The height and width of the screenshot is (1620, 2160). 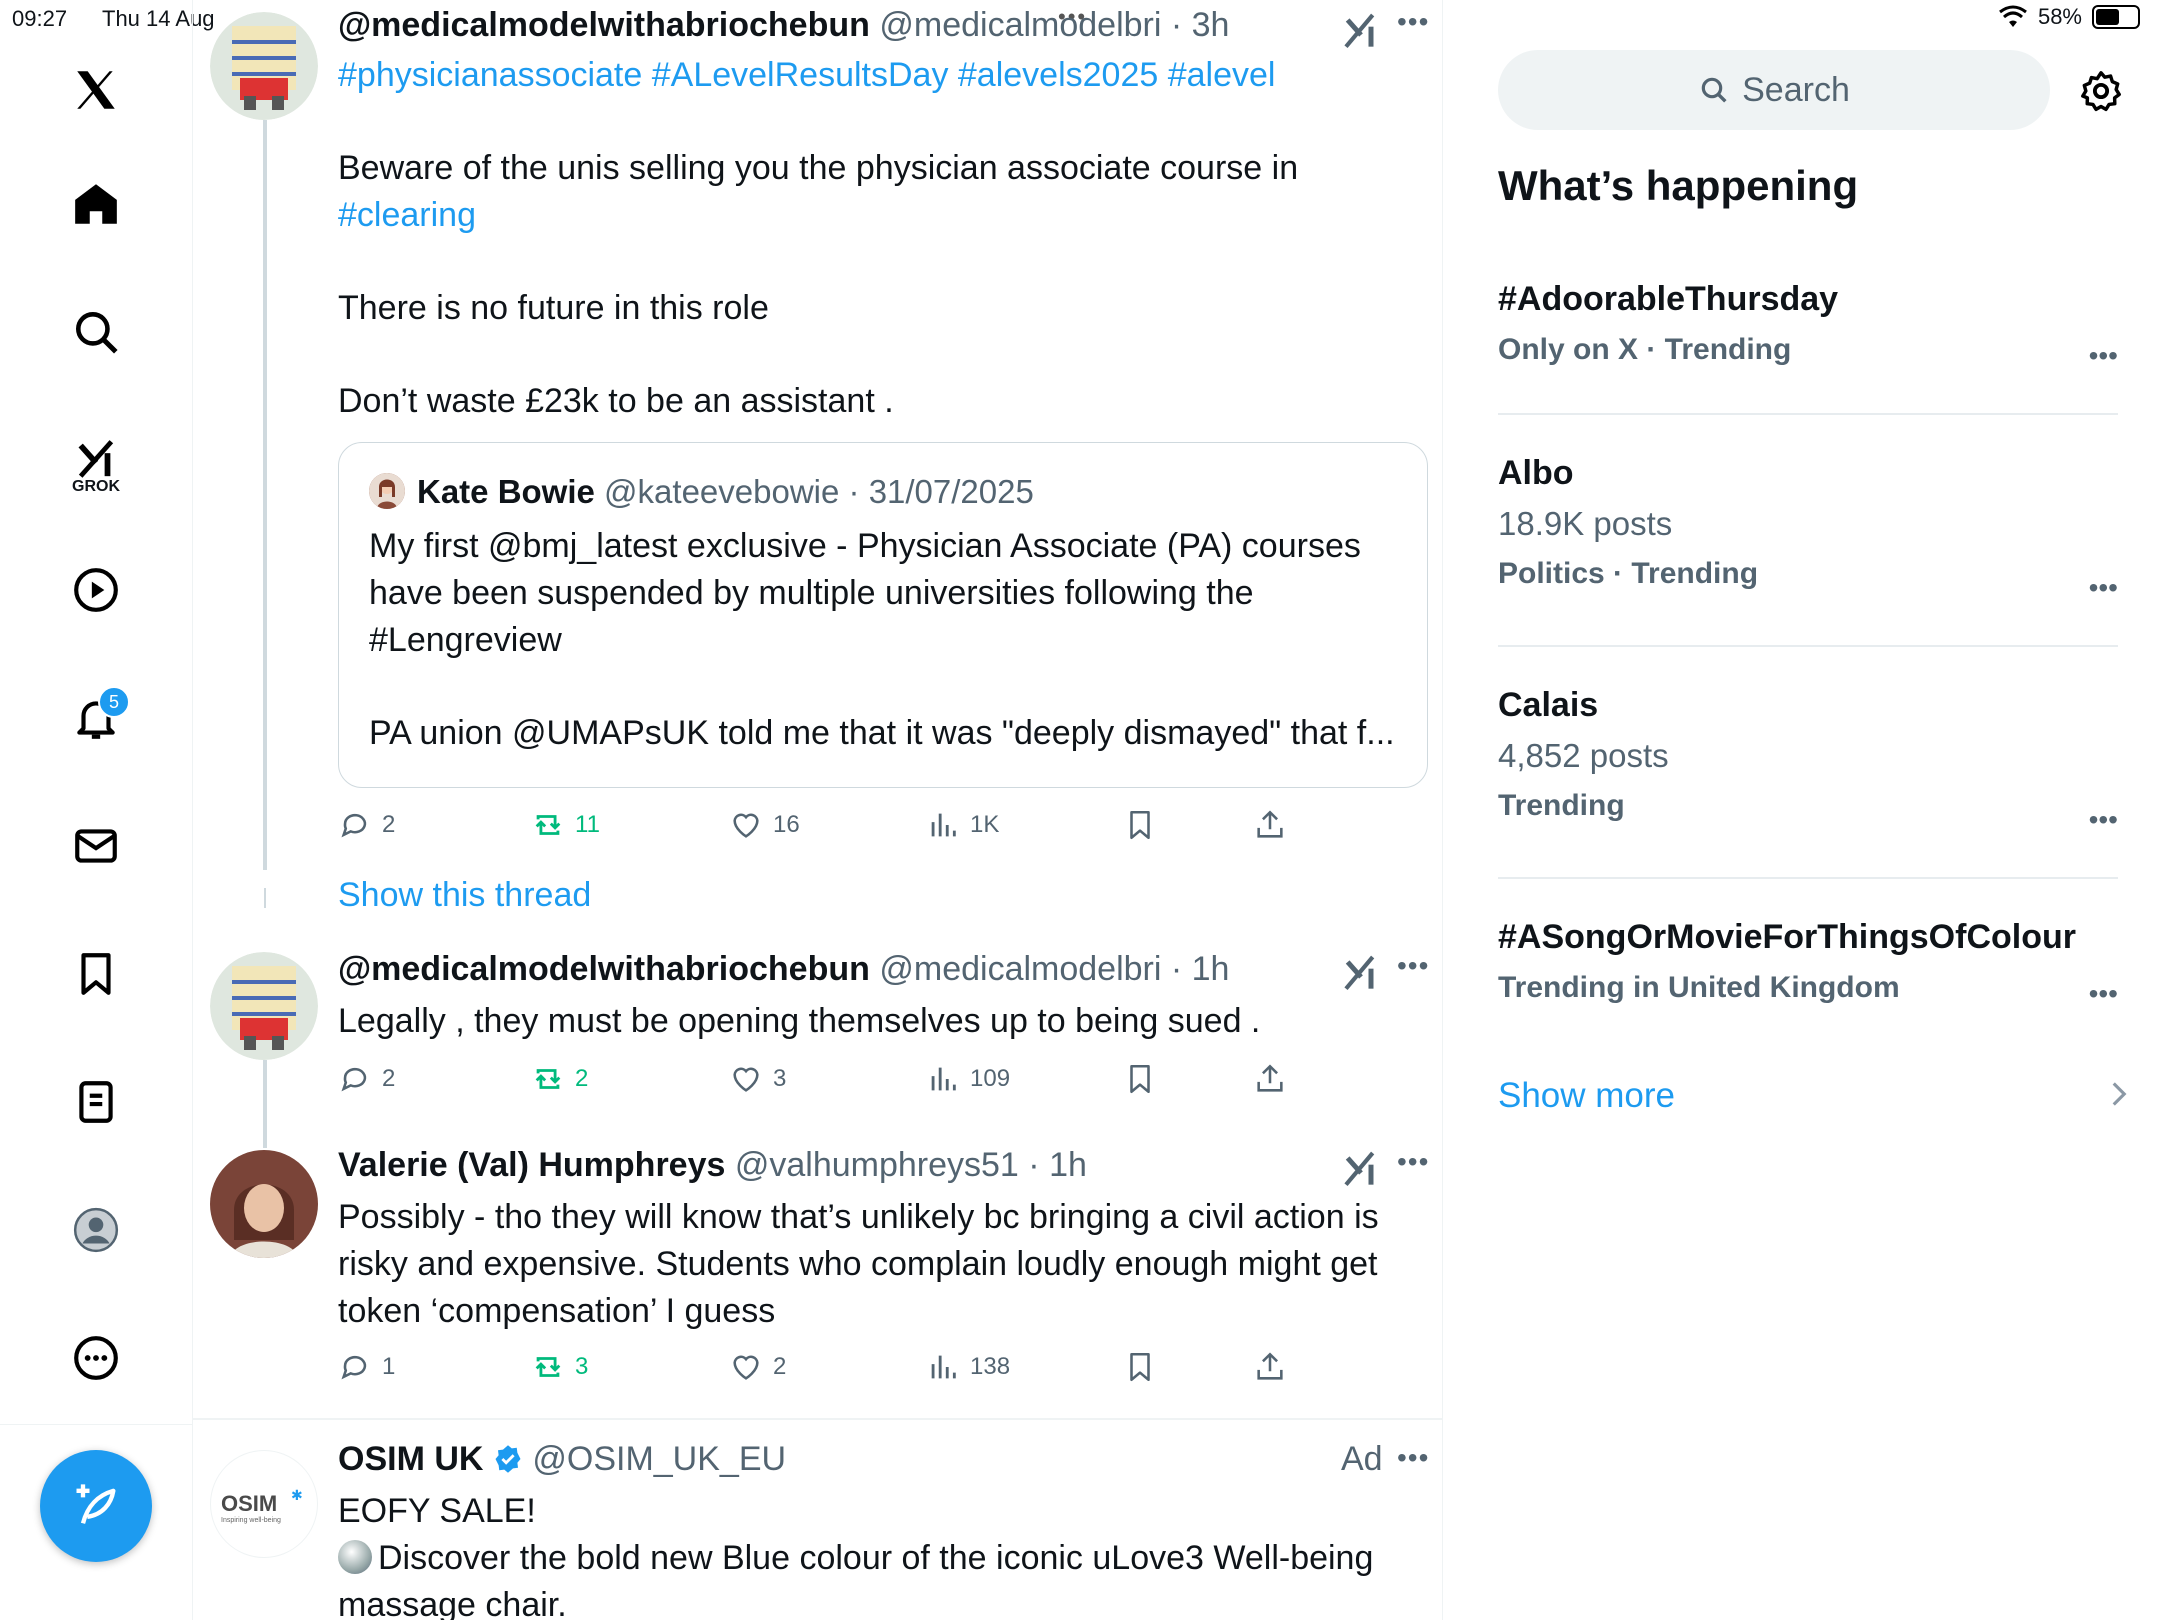 I want to click on compose-post-button, so click(x=96, y=1506).